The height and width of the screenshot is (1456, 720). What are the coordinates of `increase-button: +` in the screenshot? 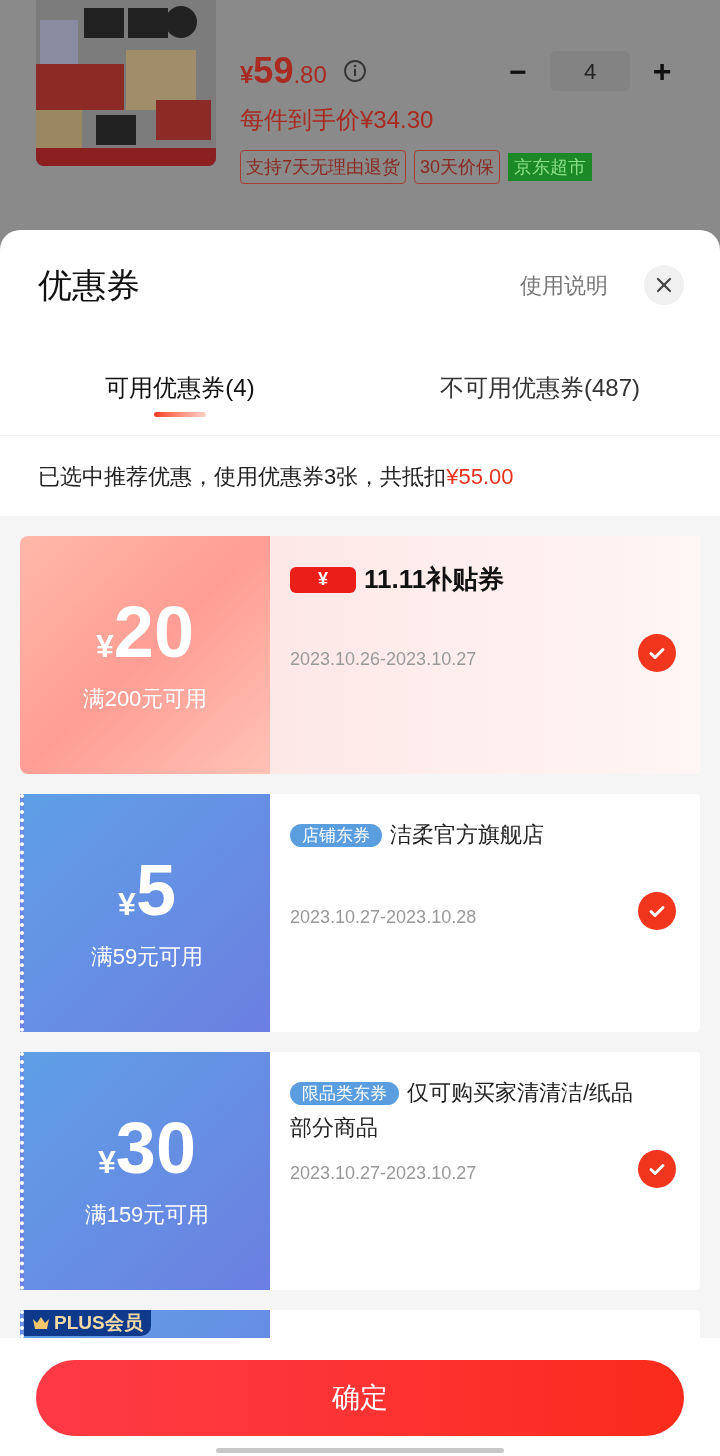 It's located at (662, 71).